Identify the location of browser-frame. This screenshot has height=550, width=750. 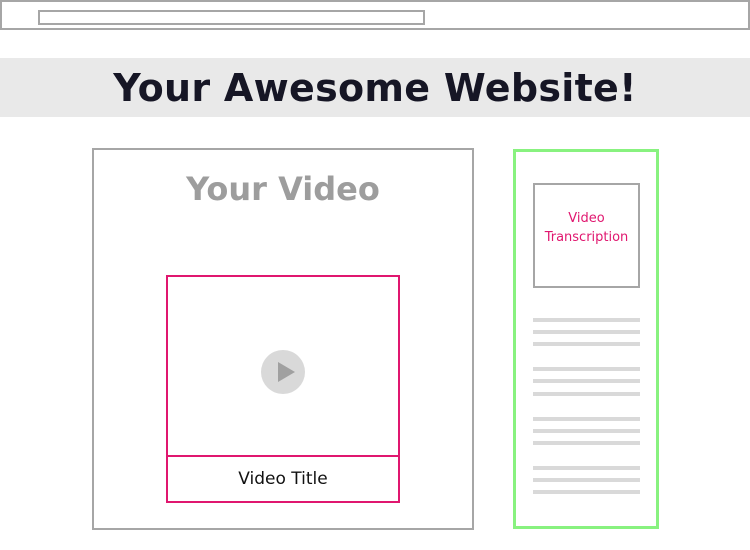
(375, 15).